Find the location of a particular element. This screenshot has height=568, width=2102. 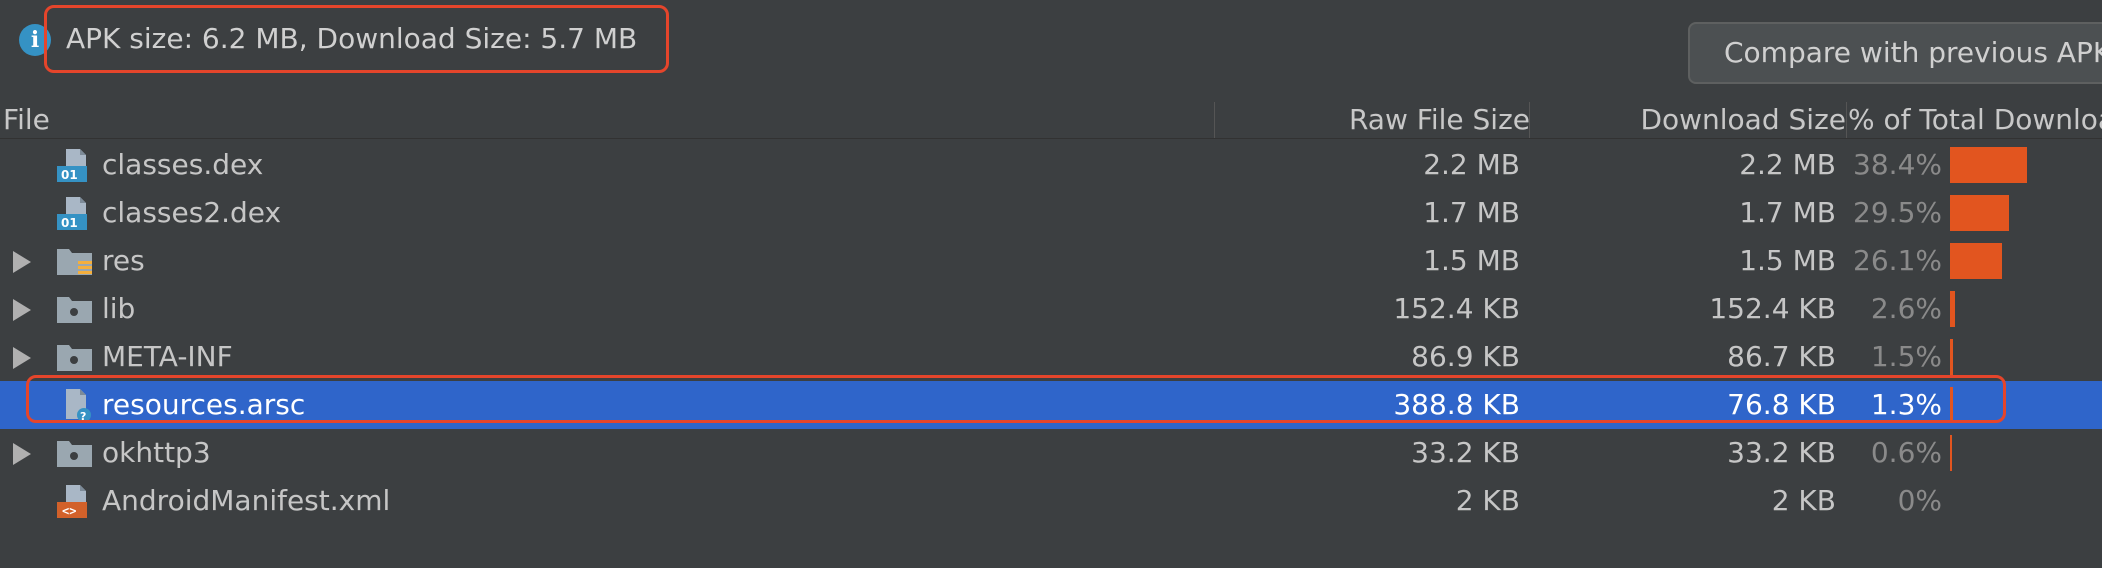

download-size: 2 KB is located at coordinates (1803, 500).